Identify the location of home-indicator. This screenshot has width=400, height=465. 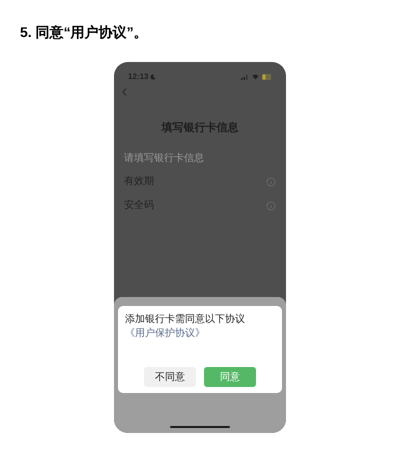
(200, 427).